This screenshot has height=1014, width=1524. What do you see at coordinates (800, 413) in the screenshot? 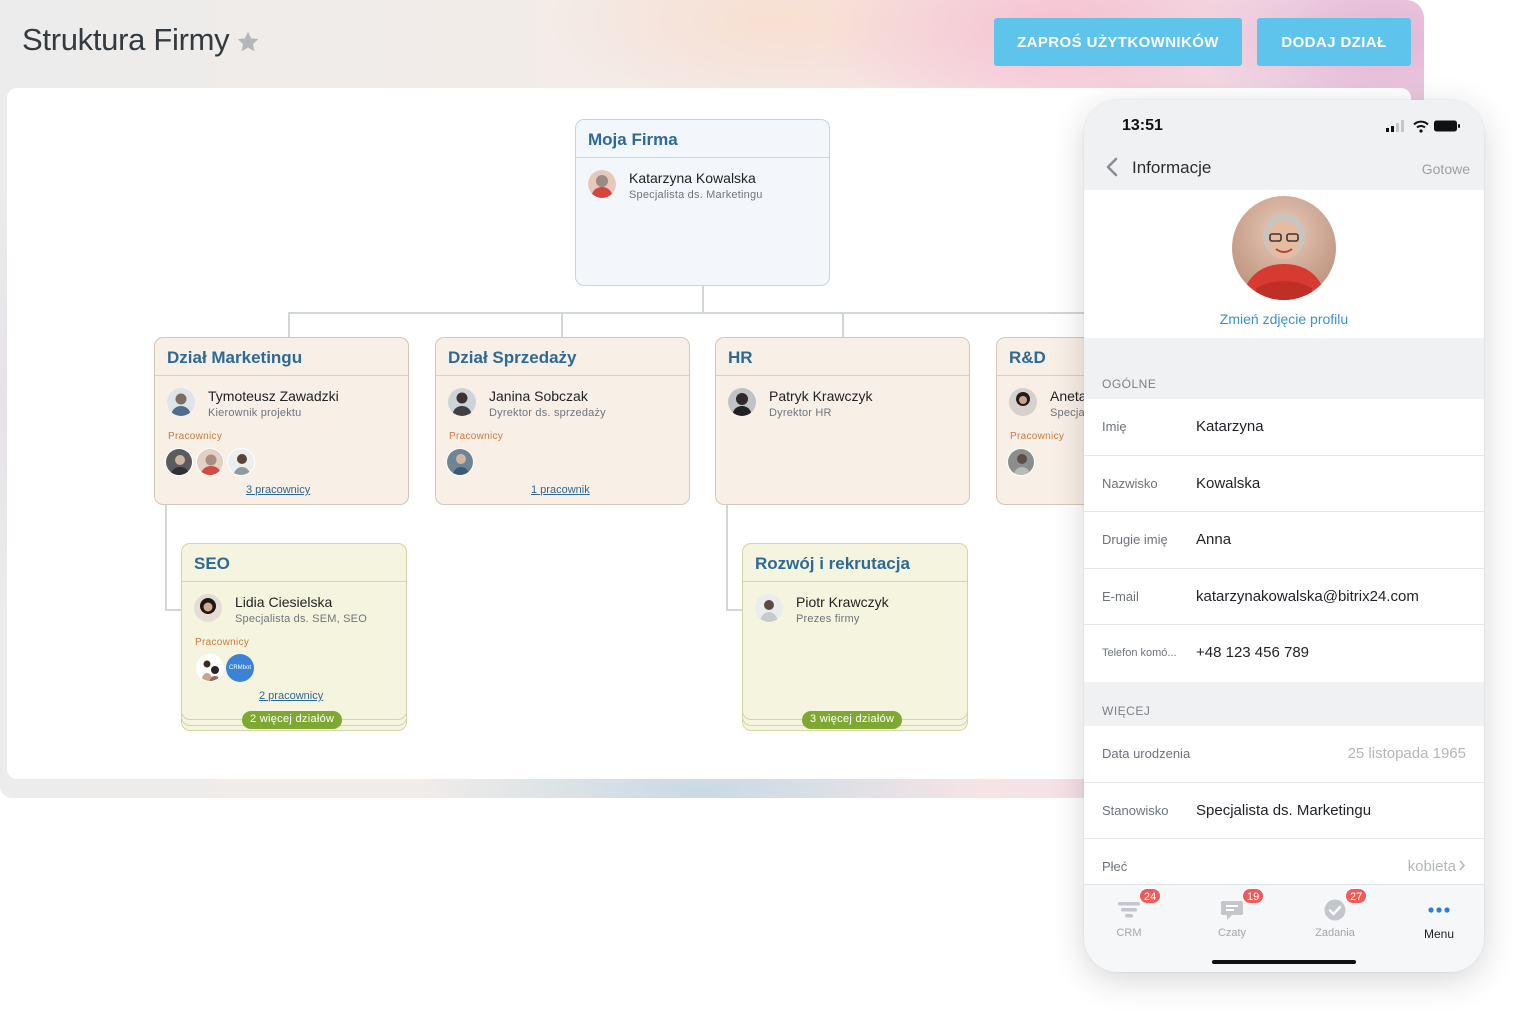
I see `head-role: Dyrektor HR` at bounding box center [800, 413].